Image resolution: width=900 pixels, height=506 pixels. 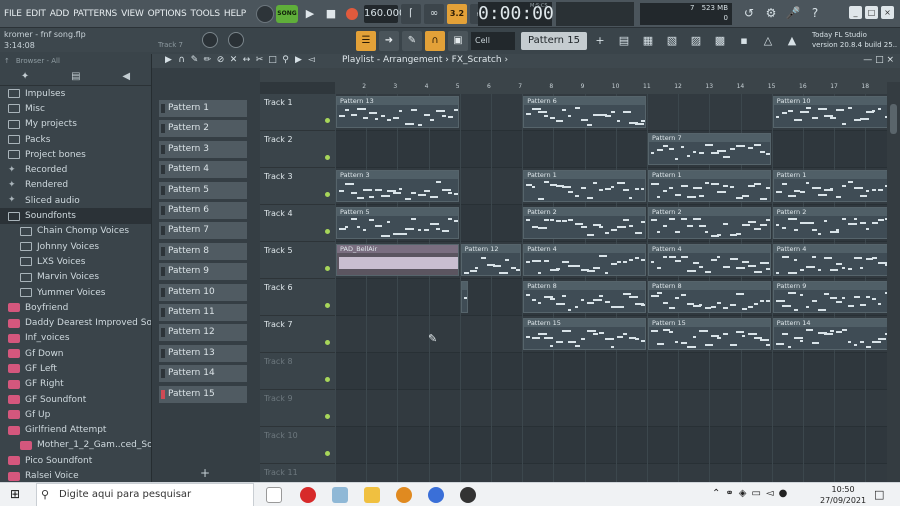 What do you see at coordinates (298, 60) in the screenshot?
I see `playlist-play-icon: ▶` at bounding box center [298, 60].